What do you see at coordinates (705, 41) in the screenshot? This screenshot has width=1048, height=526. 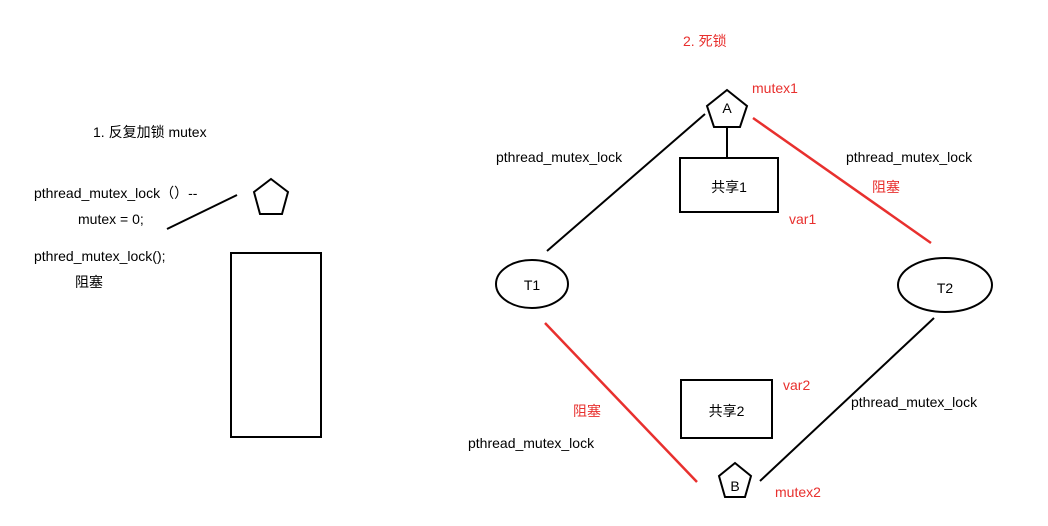 I see `deadlock-title: 2. 死锁` at bounding box center [705, 41].